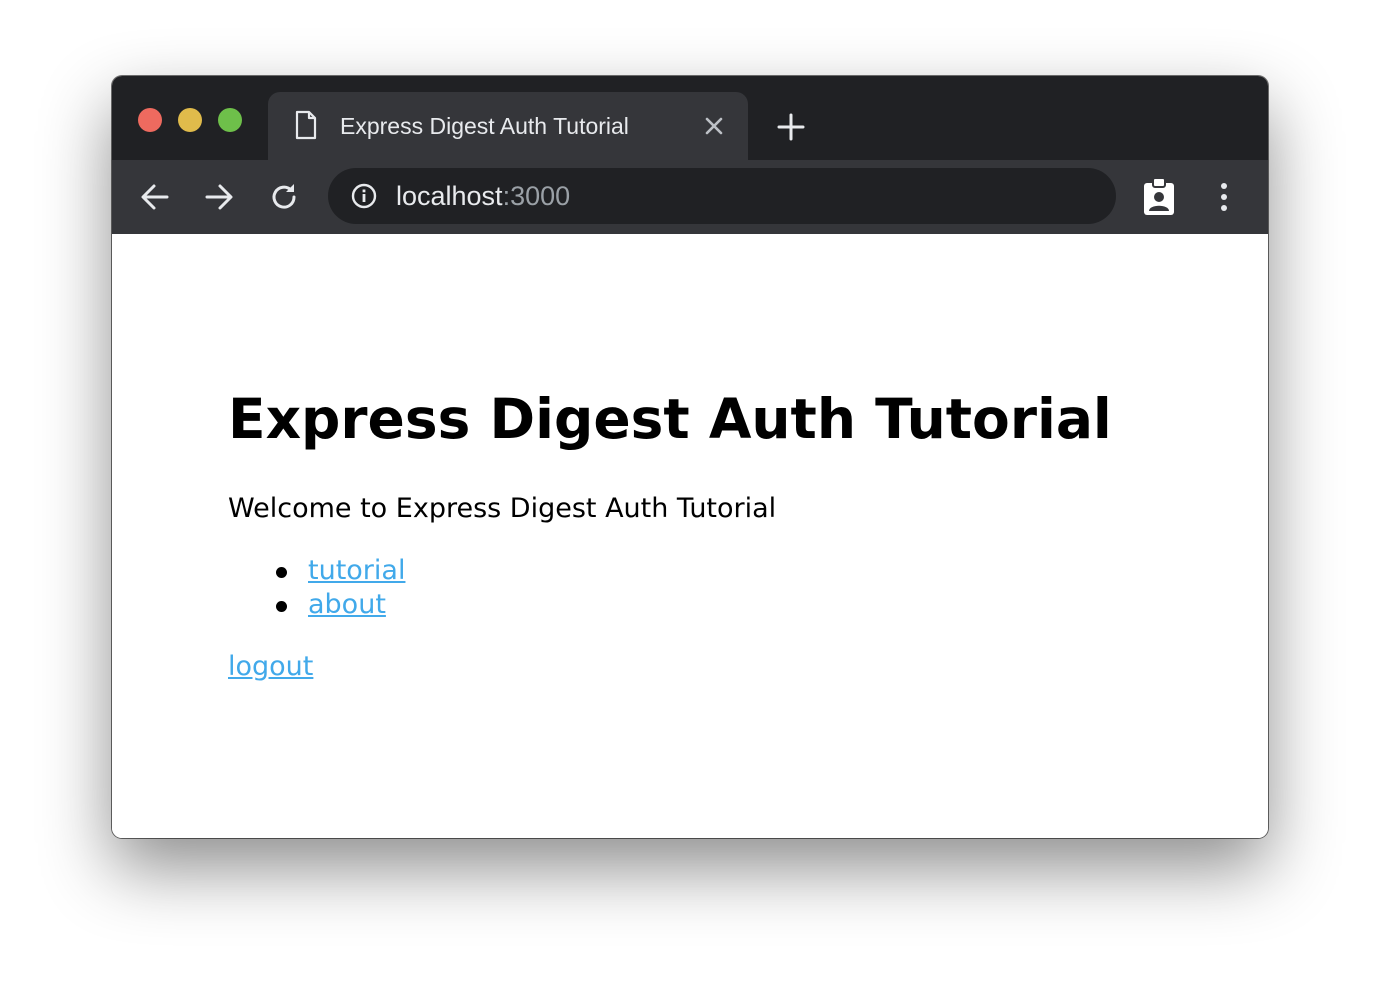  What do you see at coordinates (670, 419) in the screenshot?
I see `page-title: Express Digest Auth Tutorial` at bounding box center [670, 419].